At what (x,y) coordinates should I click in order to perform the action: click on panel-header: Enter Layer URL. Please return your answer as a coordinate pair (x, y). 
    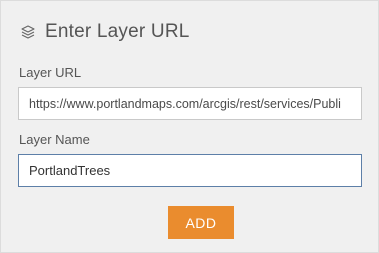
    Looking at the image, I should click on (104, 32).